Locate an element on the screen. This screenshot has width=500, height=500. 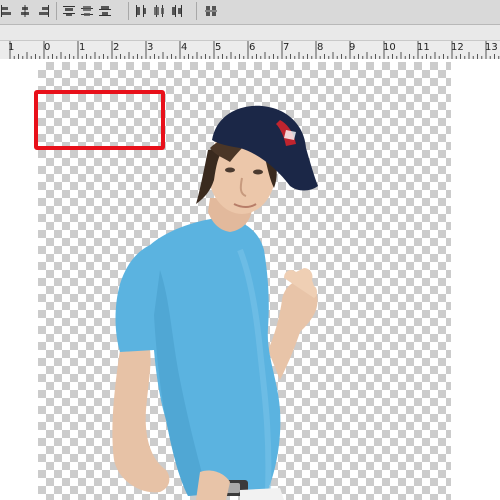
distribute-hcenter-icon is located at coordinates (159, 11).